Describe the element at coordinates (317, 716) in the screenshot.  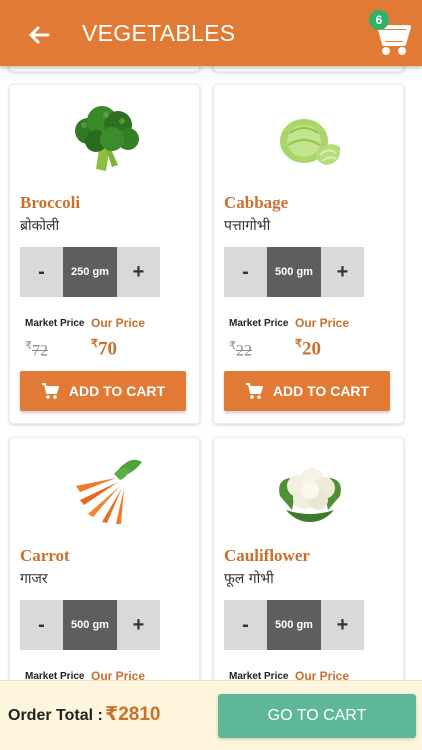
I see `go-to-cart-button: GO TO CART` at that location.